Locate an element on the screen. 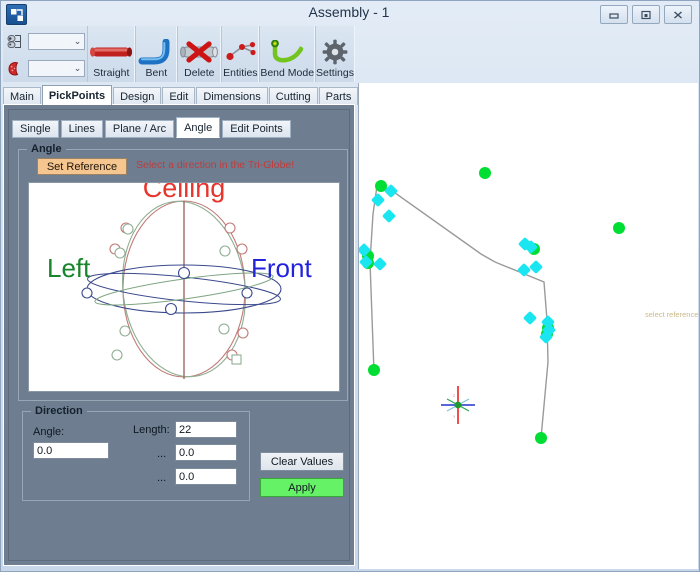 The width and height of the screenshot is (700, 572). subtab-angle: Angle is located at coordinates (198, 127).